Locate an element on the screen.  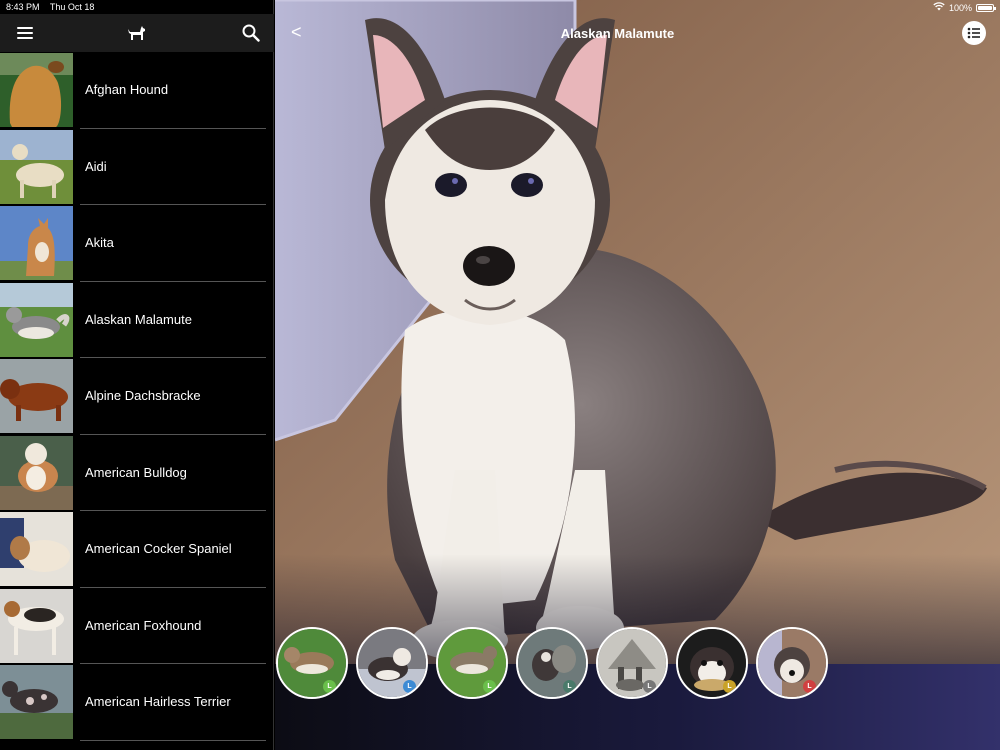
wifi-icon is located at coordinates (939, 7).